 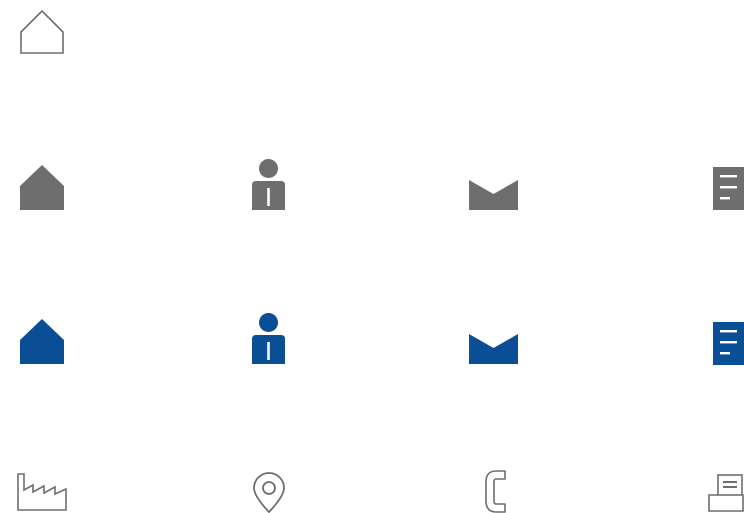 What do you see at coordinates (42, 31) in the screenshot?
I see `home-outline-icon` at bounding box center [42, 31].